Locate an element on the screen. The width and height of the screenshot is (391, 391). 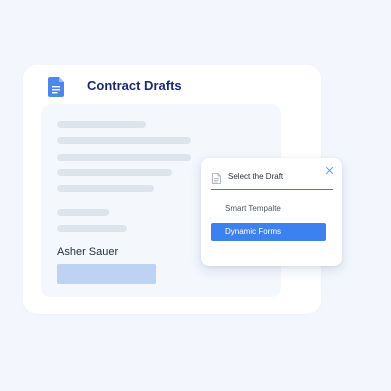
close-icon is located at coordinates (329, 168).